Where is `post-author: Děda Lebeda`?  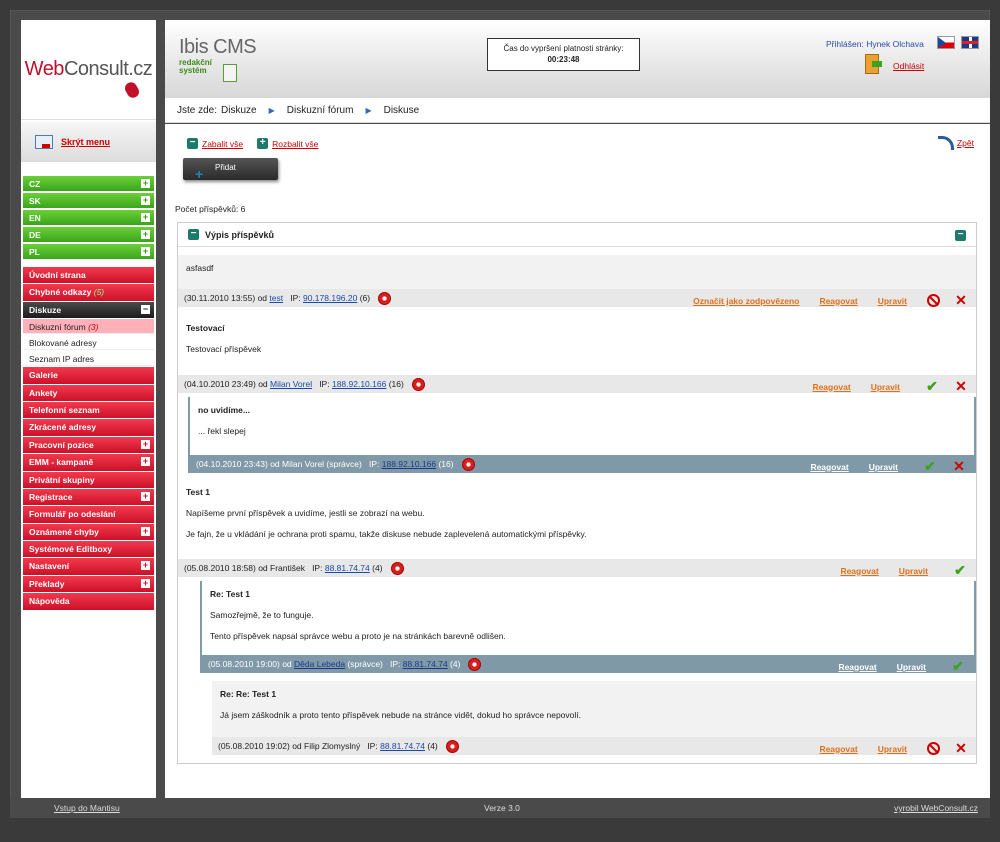 post-author: Děda Lebeda is located at coordinates (319, 664).